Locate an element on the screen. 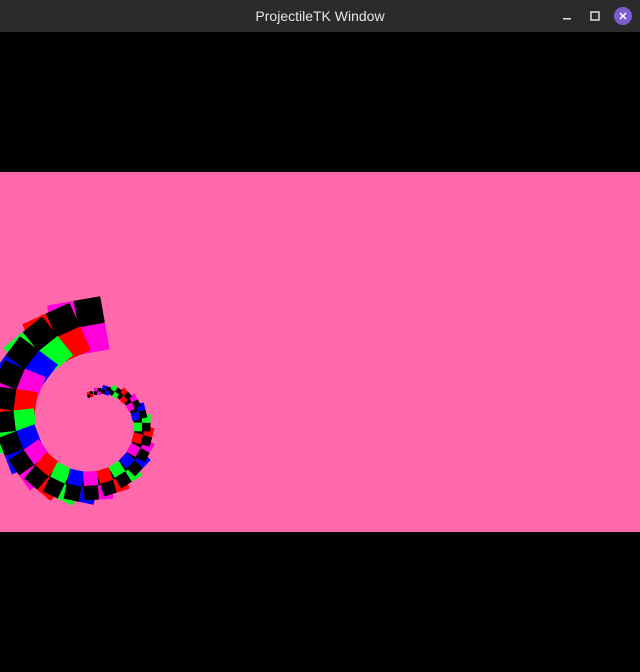 This screenshot has height=672, width=640. maximize-icon is located at coordinates (595, 16).